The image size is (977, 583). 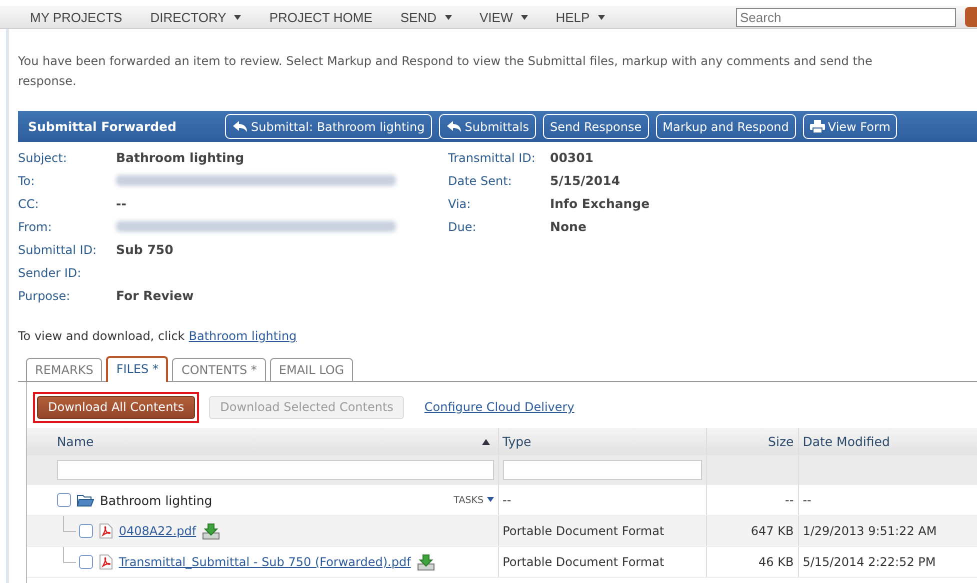 I want to click on field-label: To:, so click(x=27, y=181).